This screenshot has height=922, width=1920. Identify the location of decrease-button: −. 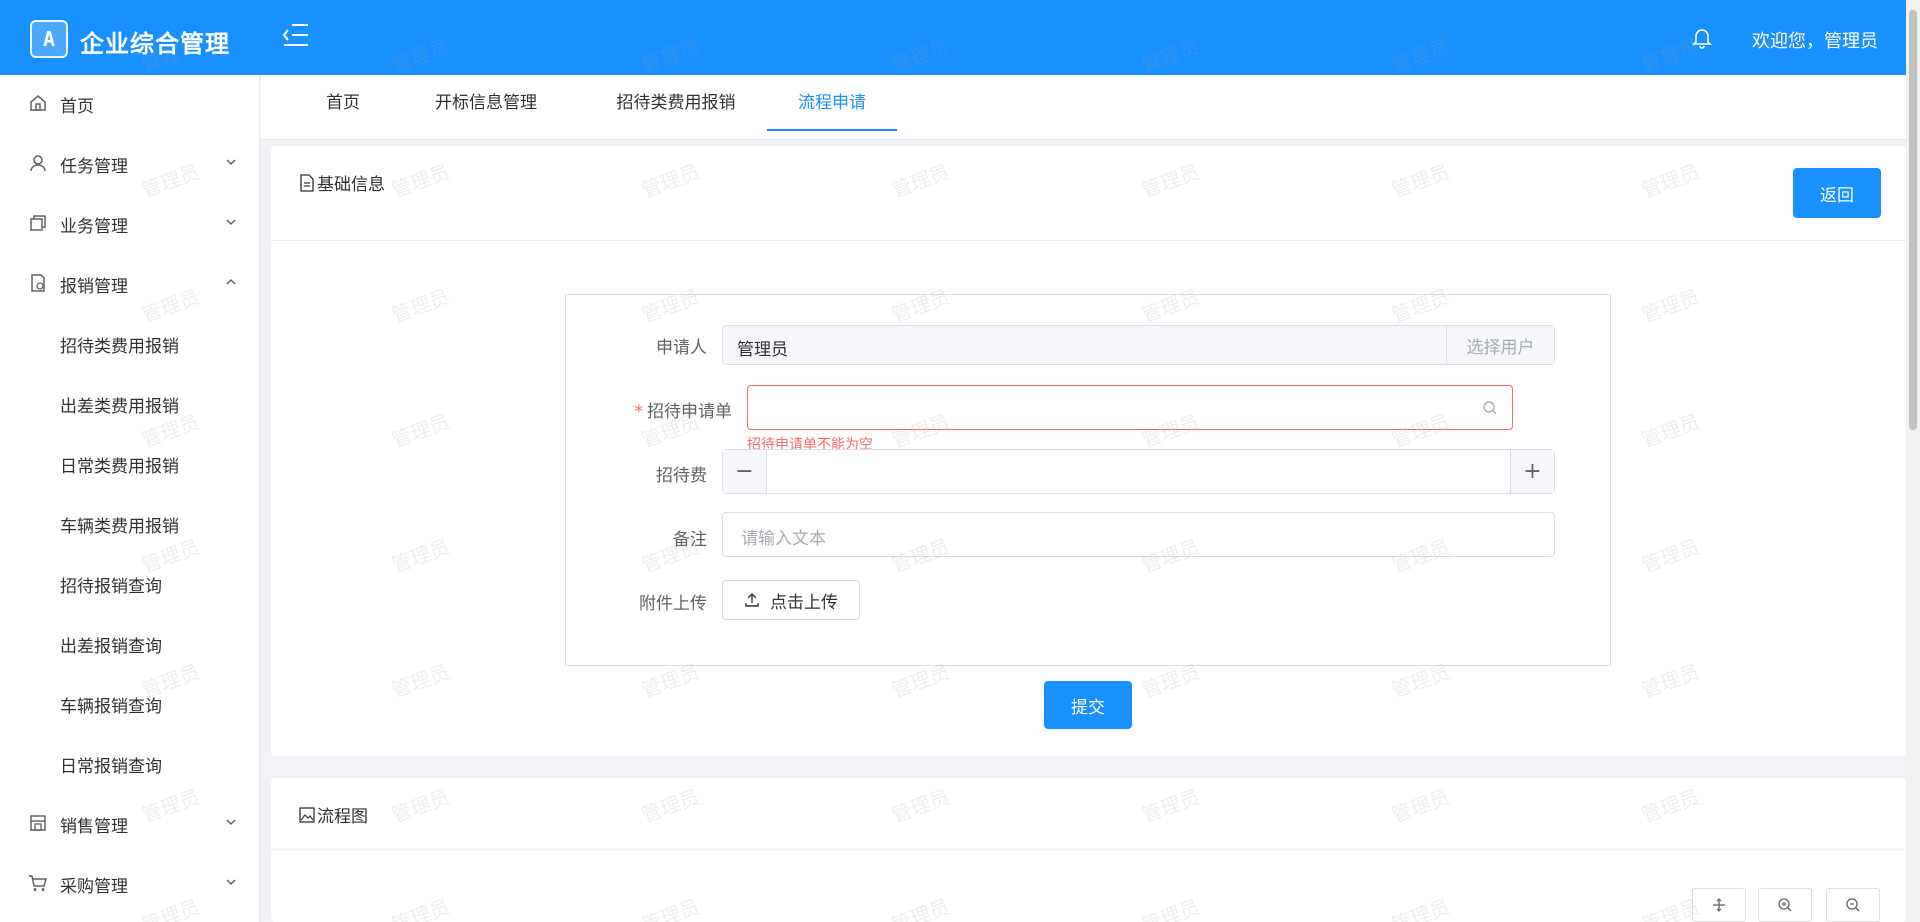
(745, 471).